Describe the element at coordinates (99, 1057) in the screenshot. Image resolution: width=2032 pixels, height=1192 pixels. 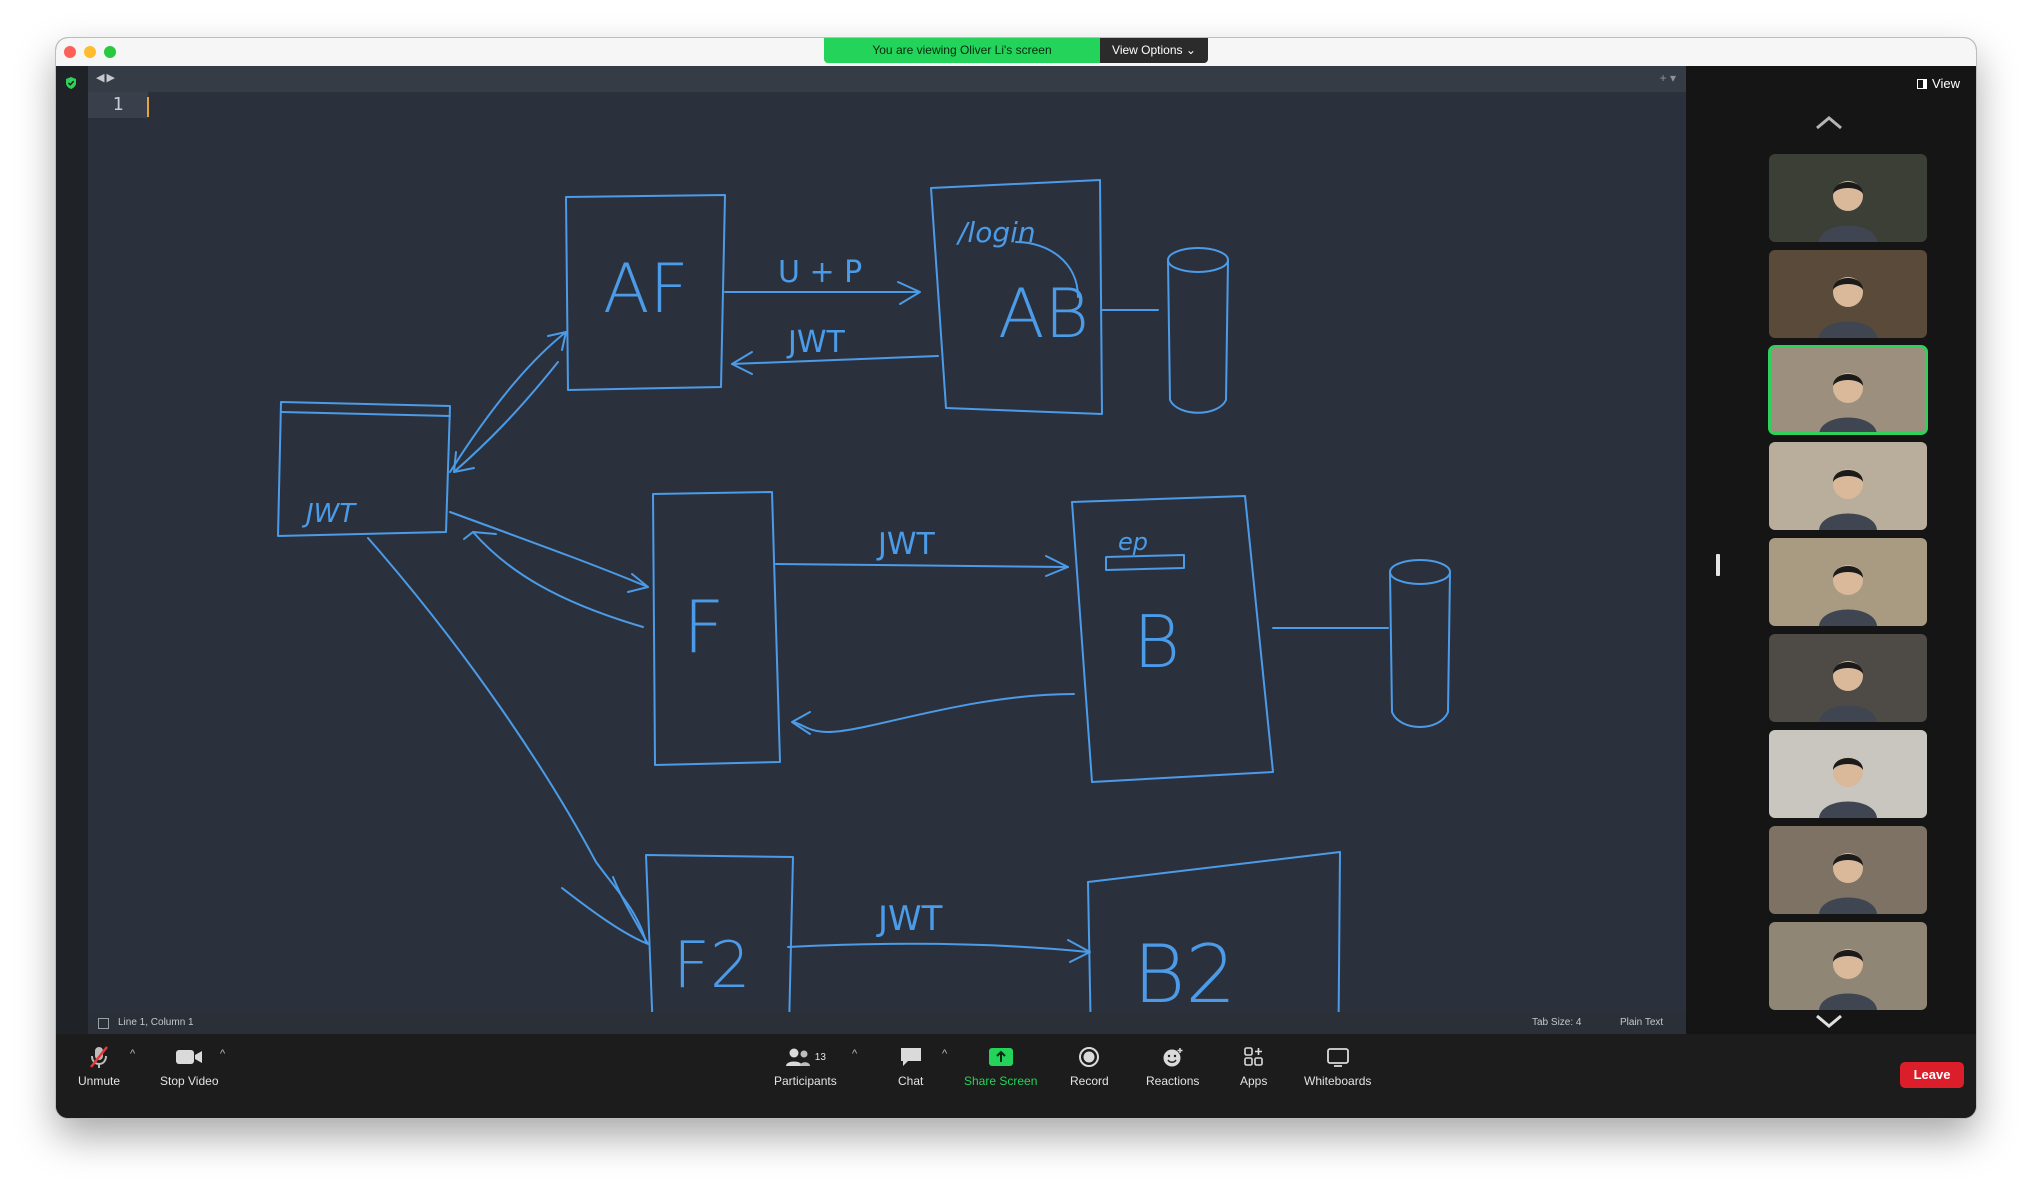
I see `microphone-muted-icon` at that location.